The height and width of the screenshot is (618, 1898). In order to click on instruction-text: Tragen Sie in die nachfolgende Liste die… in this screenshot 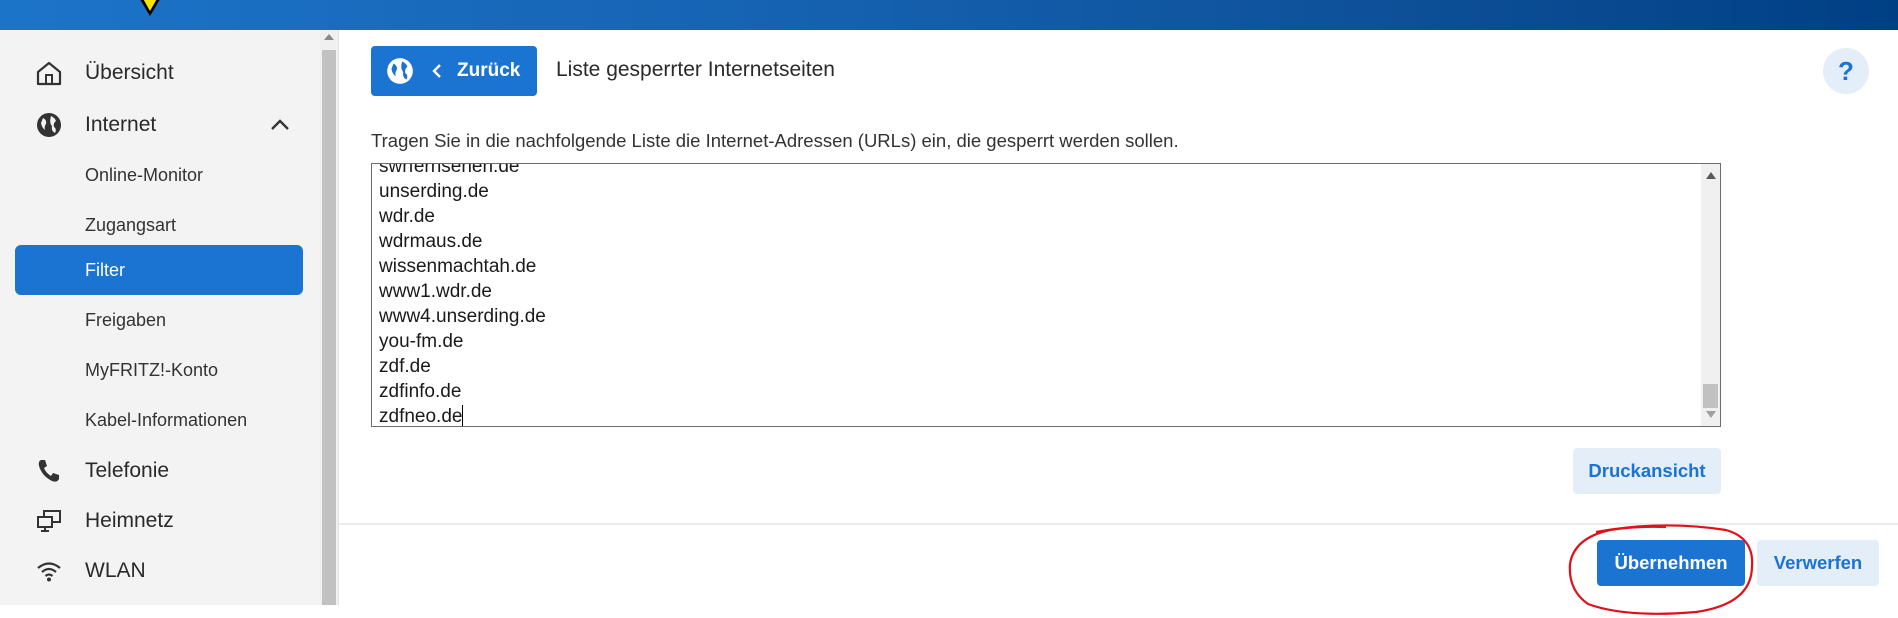, I will do `click(775, 140)`.